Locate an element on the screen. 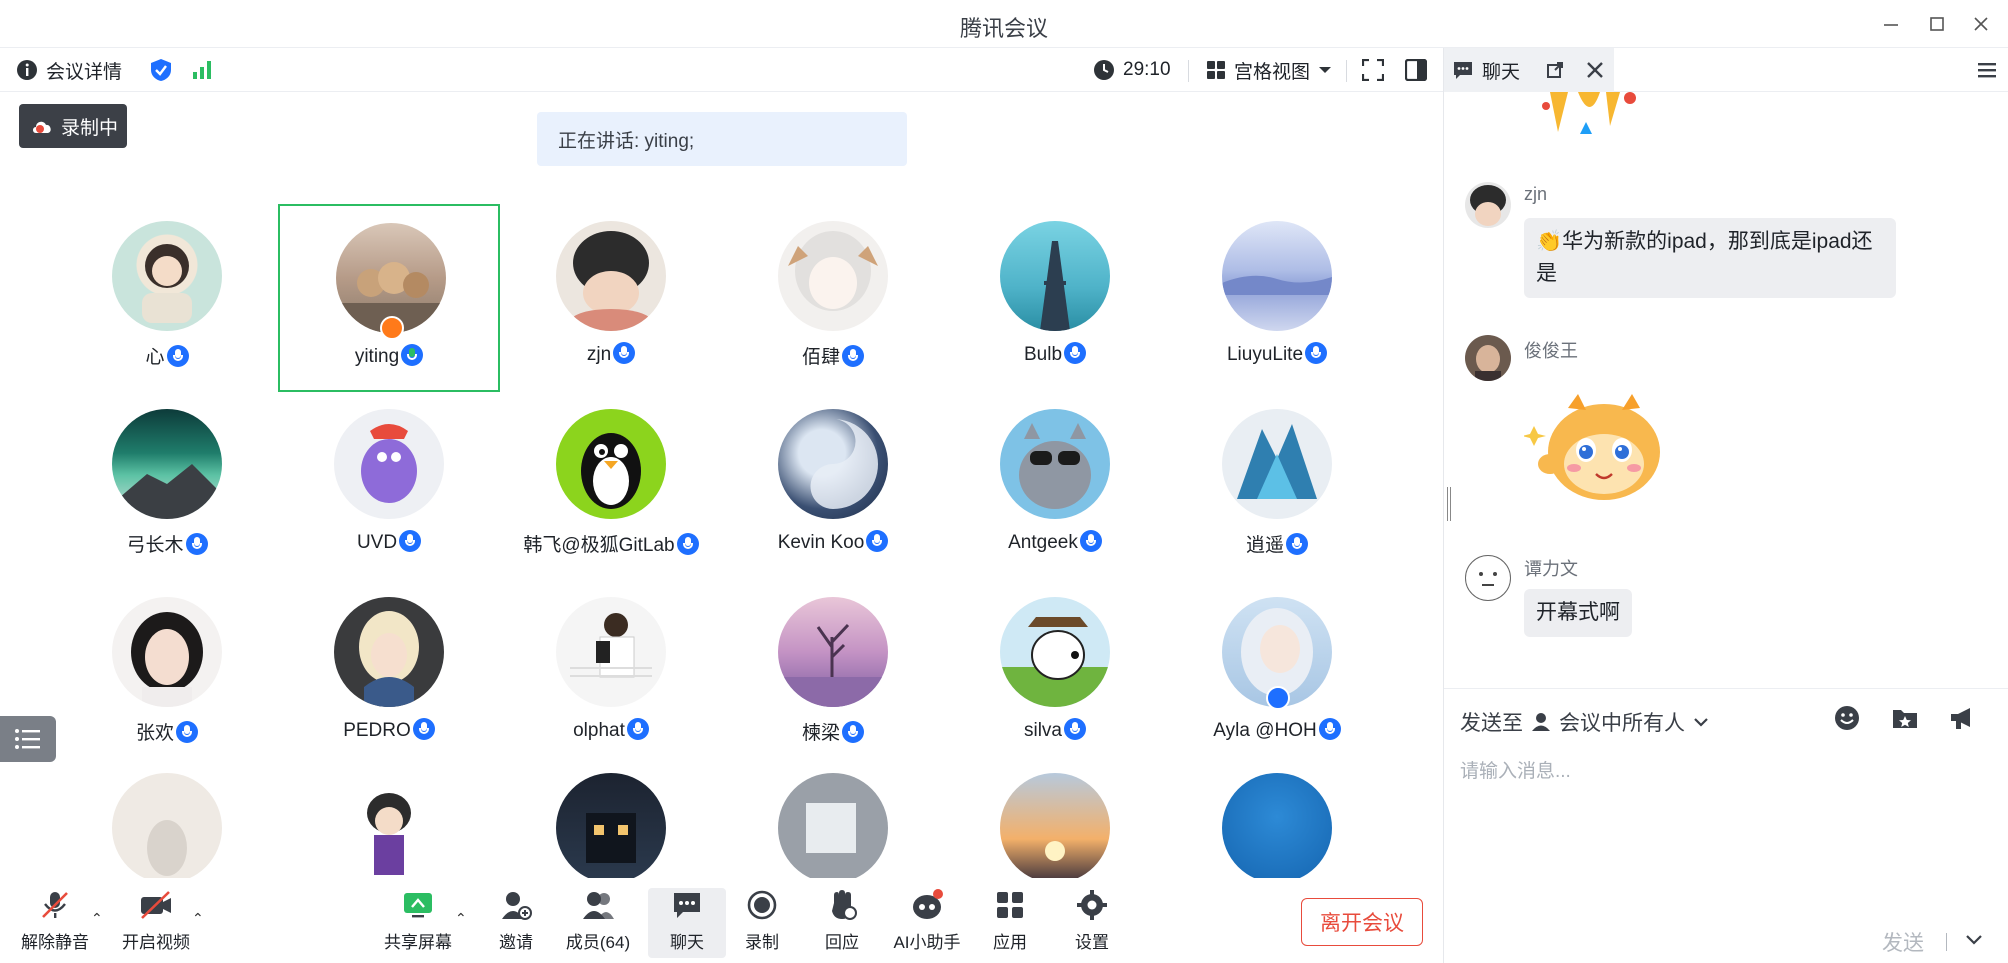  chevron-down-icon is located at coordinates (1701, 722).